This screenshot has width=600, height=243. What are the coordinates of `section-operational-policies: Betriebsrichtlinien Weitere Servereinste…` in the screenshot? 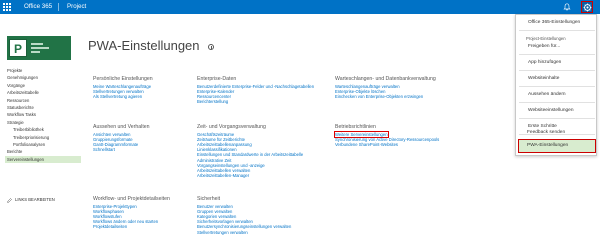 It's located at (386, 135).